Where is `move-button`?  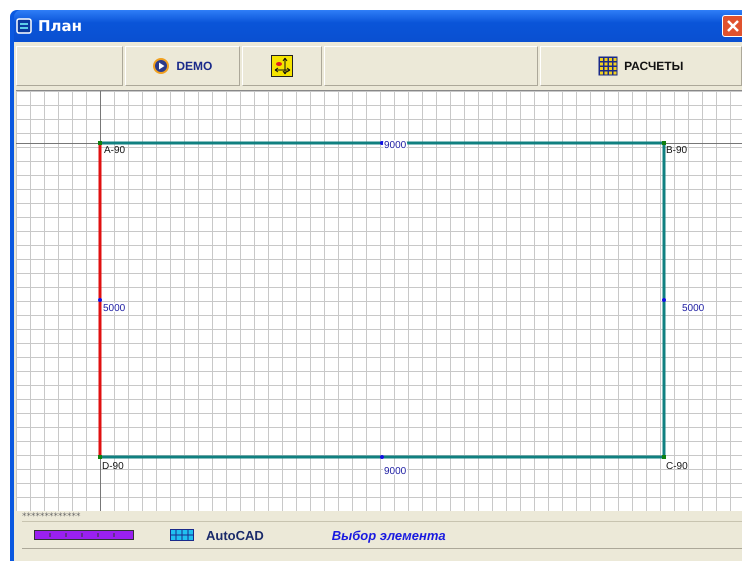 move-button is located at coordinates (282, 66).